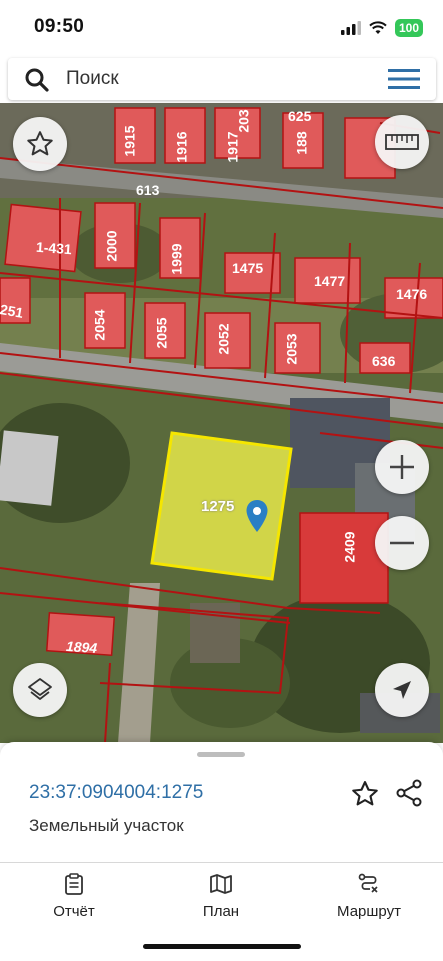 Image resolution: width=443 pixels, height=961 pixels. What do you see at coordinates (412, 294) in the screenshot?
I see `parcel-label: 1476` at bounding box center [412, 294].